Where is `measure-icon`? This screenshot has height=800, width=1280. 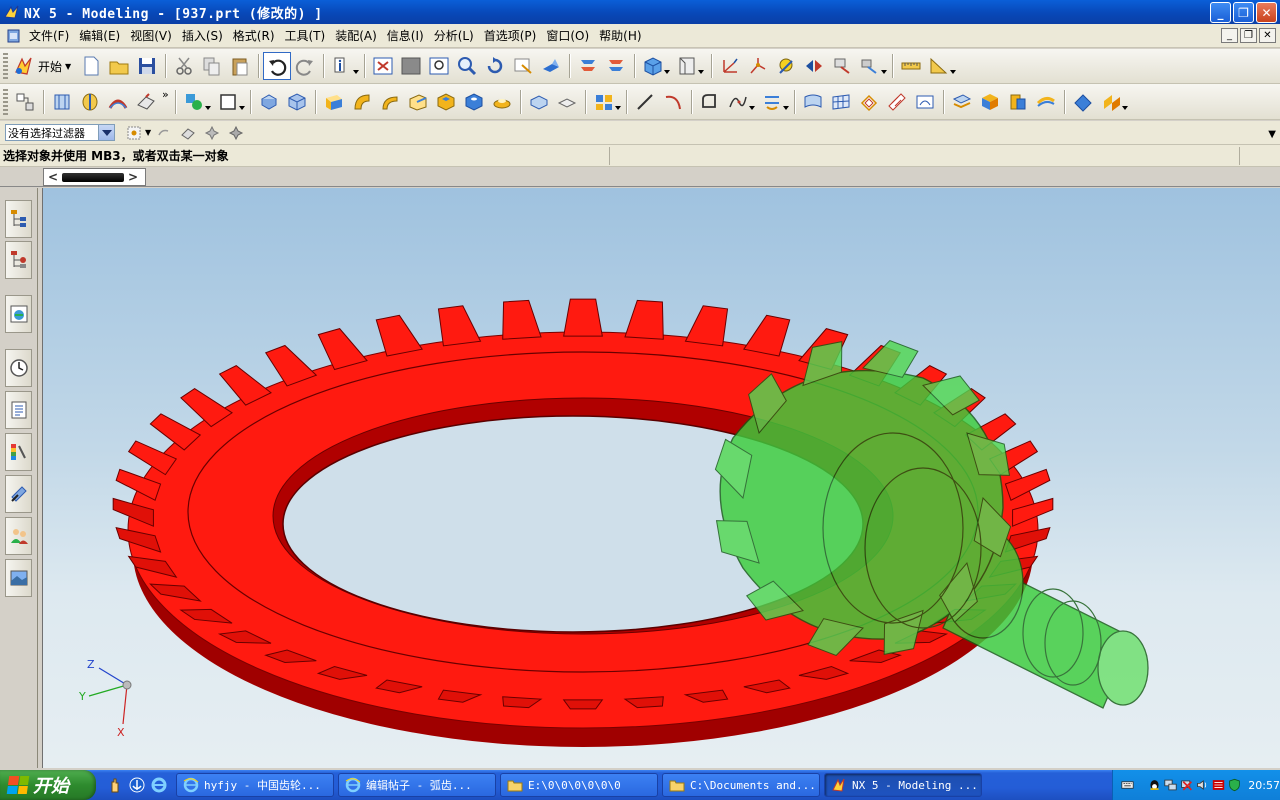
measure-icon is located at coordinates (872, 66).